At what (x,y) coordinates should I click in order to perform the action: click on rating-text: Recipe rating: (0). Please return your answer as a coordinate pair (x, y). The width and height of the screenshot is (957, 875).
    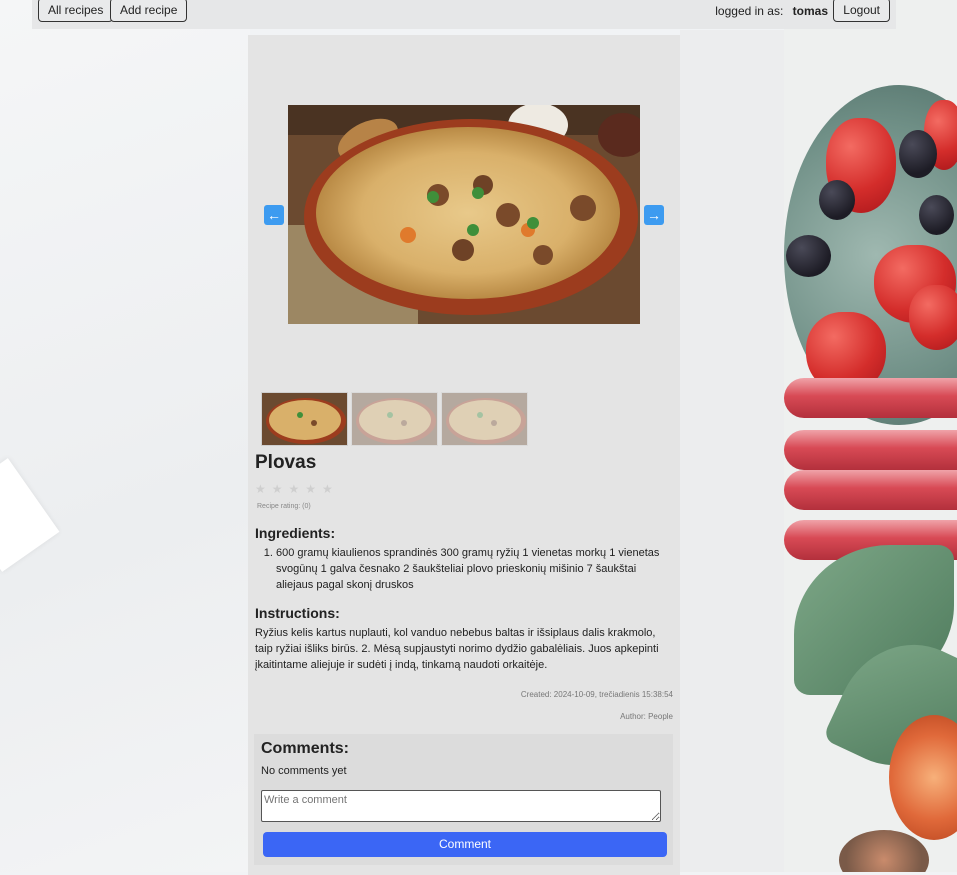
    Looking at the image, I should click on (284, 506).